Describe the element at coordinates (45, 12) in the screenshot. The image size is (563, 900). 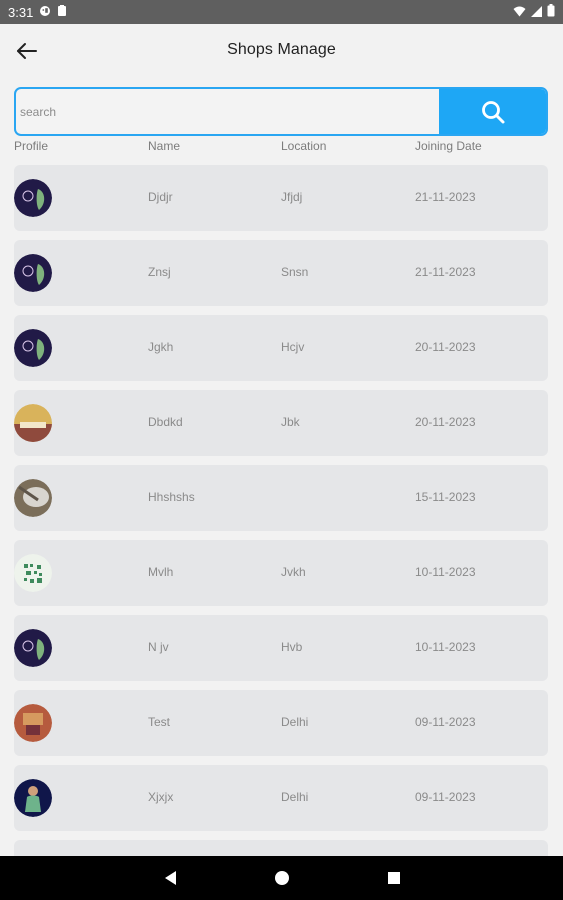
I see `face-icon` at that location.